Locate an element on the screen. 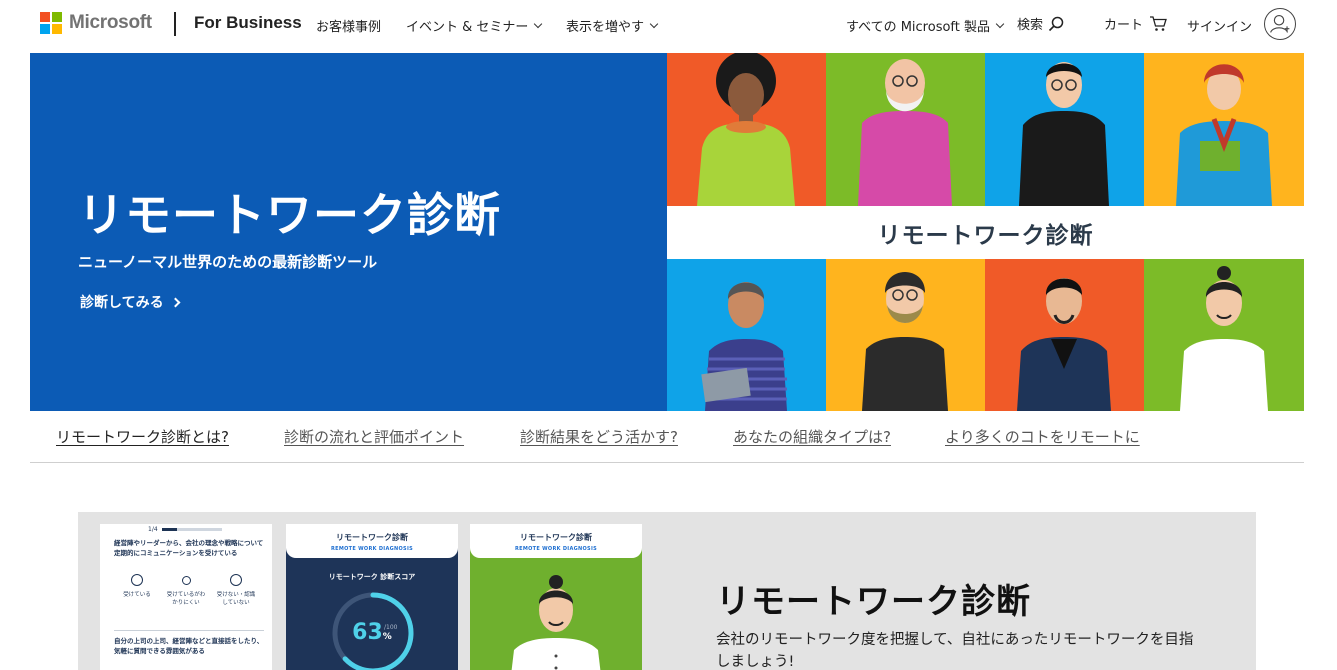 Image resolution: width=1337 pixels, height=670 pixels. nav-events-label: イベント & セミナー is located at coordinates (467, 27).